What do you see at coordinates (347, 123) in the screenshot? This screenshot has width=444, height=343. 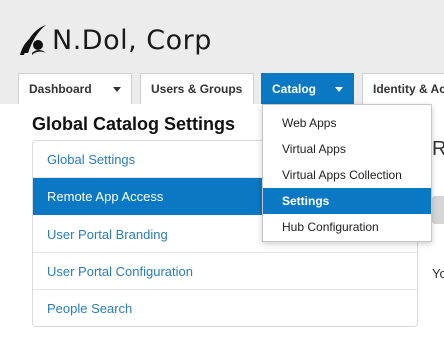 I see `menu-item-web-apps: Web Apps` at bounding box center [347, 123].